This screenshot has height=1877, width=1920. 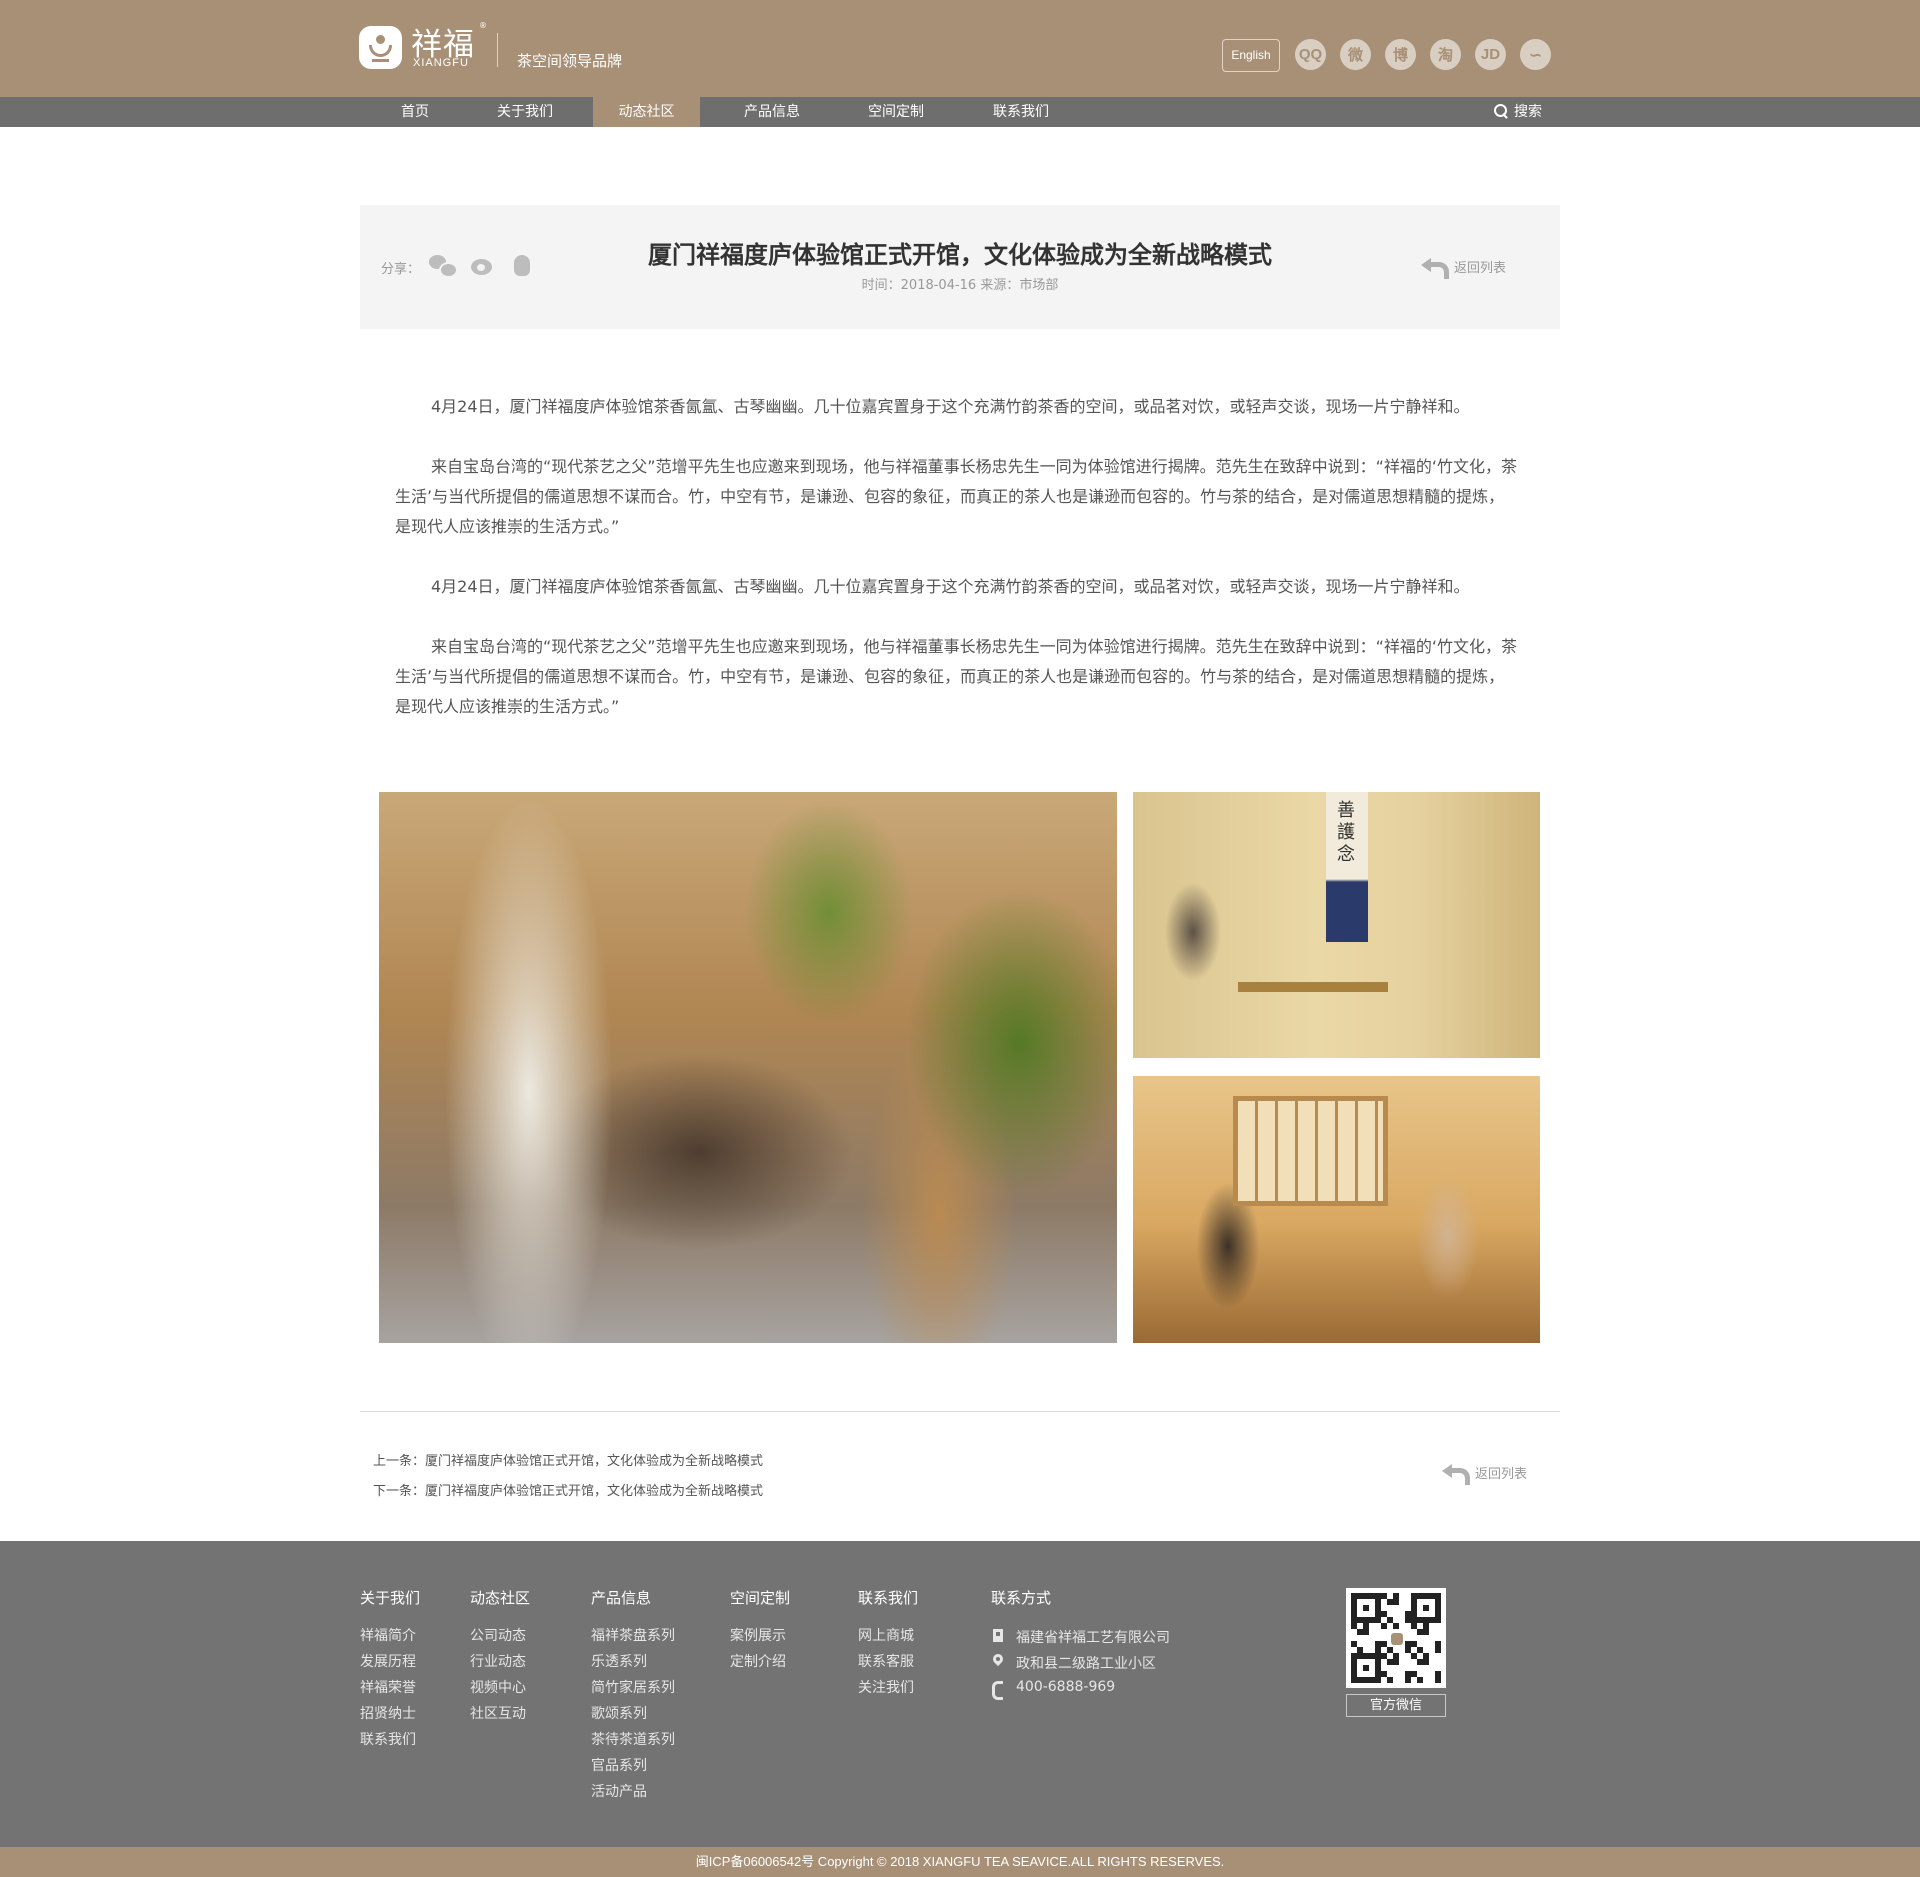 I want to click on footer-link: 网上商城, so click(x=886, y=1635).